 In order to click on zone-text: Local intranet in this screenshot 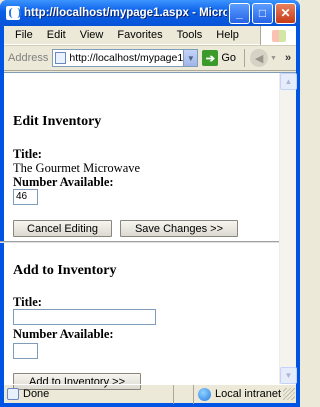, I will do `click(248, 394)`.